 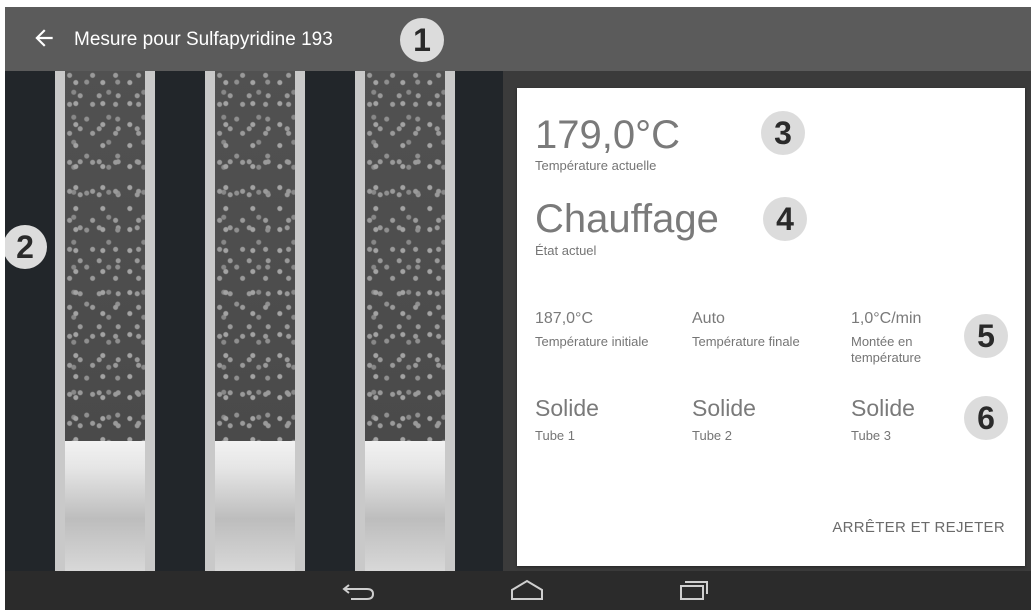 I want to click on heating-rate-value: 1,0°C/min, so click(x=886, y=318).